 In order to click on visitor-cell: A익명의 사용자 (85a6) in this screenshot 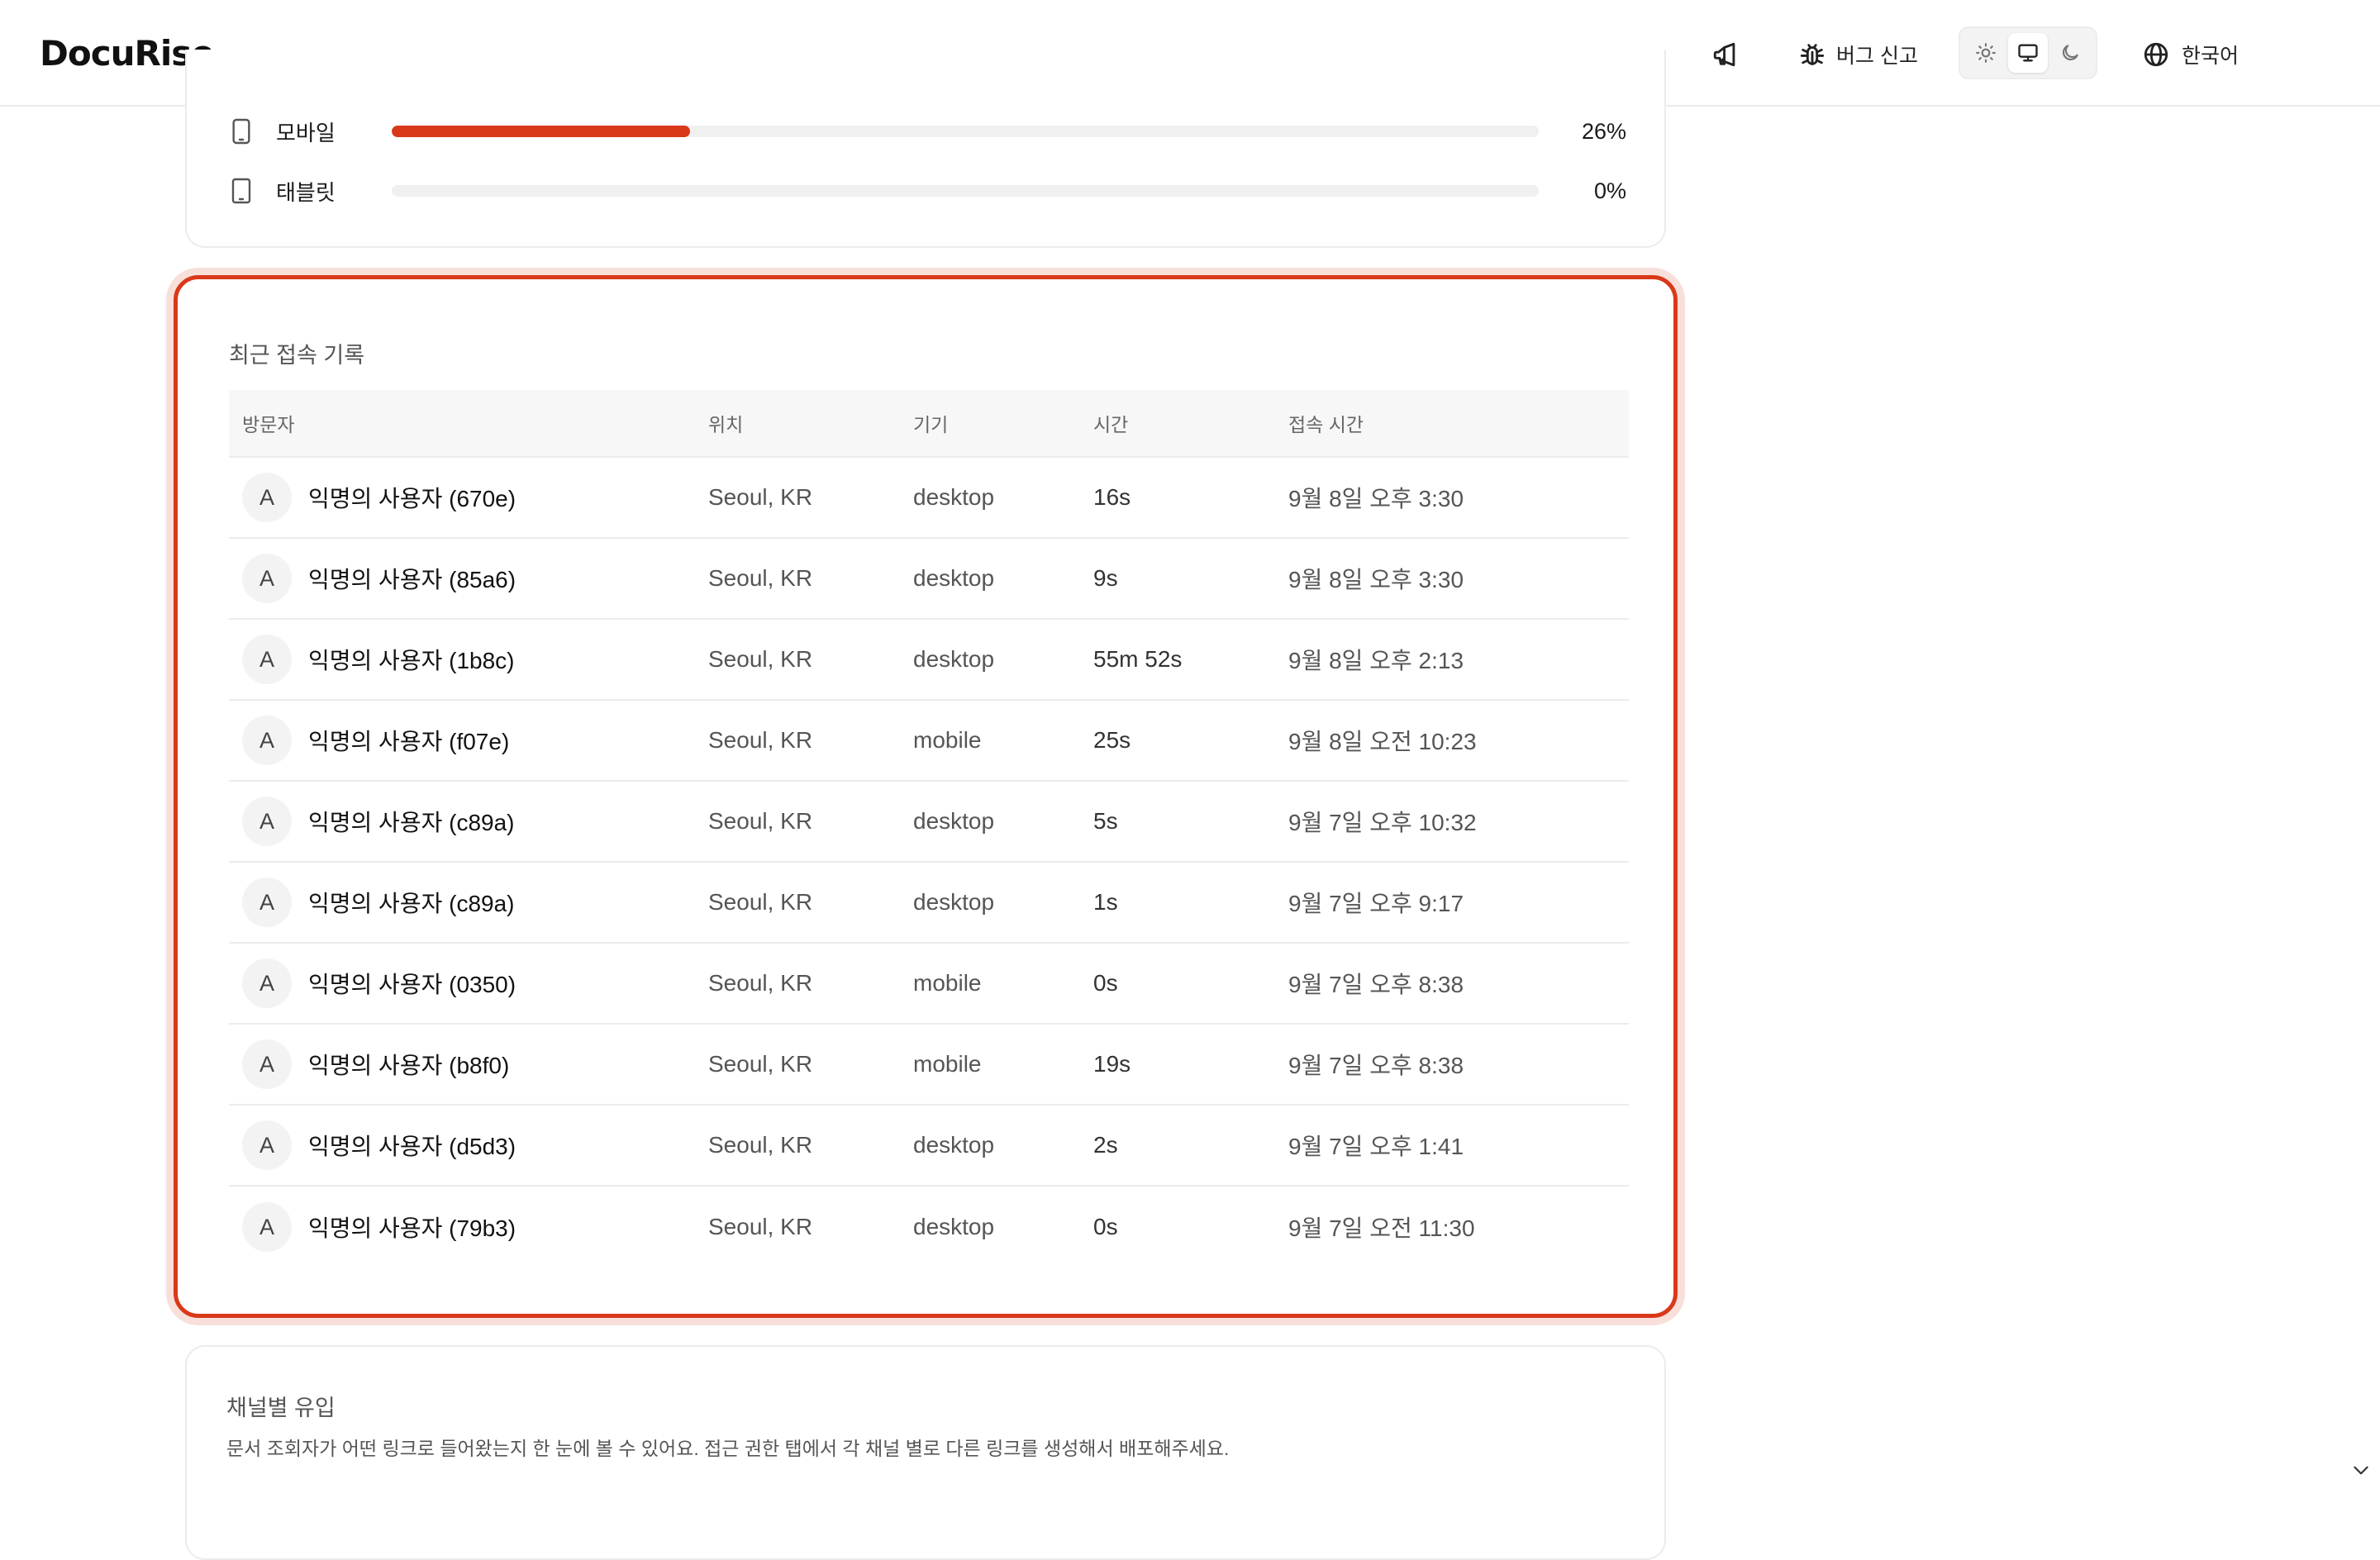, I will do `click(468, 578)`.